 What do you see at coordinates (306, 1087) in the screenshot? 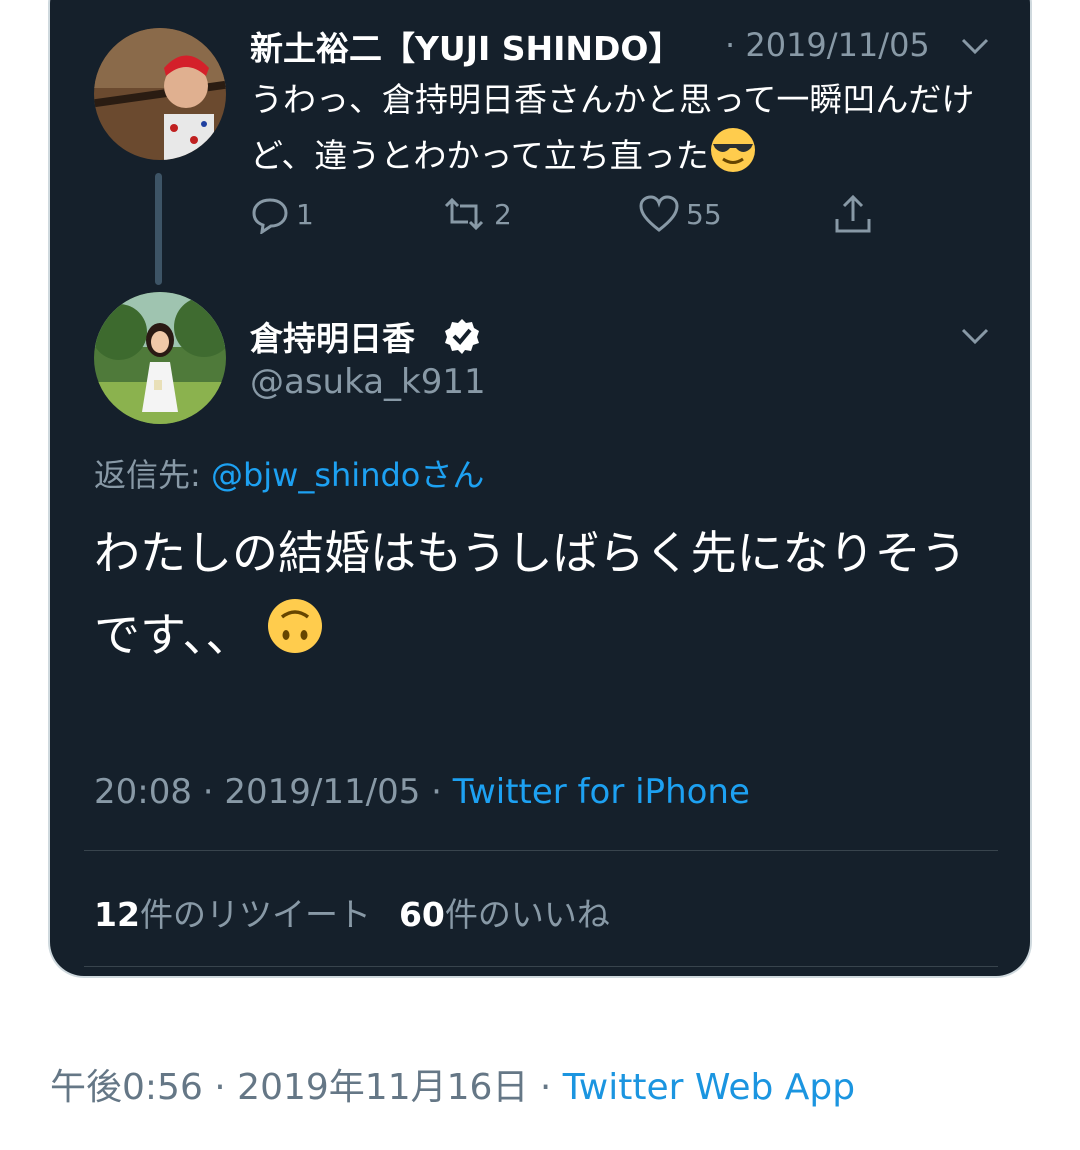
I see `footer-timestamp: 午後0:56 · 2019年11月16日 ·` at bounding box center [306, 1087].